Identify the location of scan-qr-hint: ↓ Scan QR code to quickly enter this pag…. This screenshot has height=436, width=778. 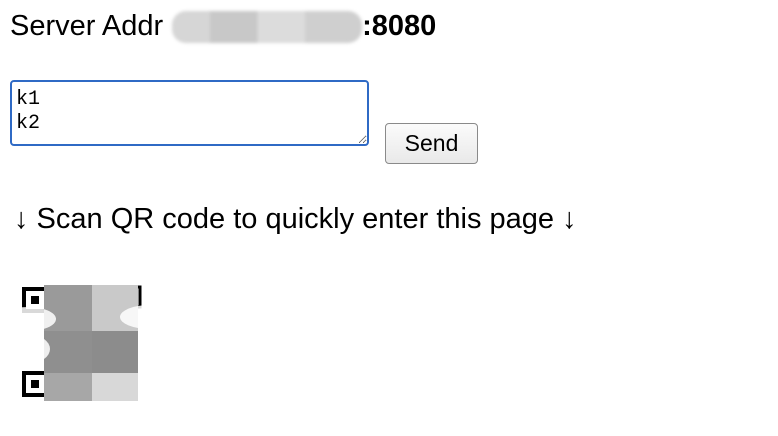
(295, 219).